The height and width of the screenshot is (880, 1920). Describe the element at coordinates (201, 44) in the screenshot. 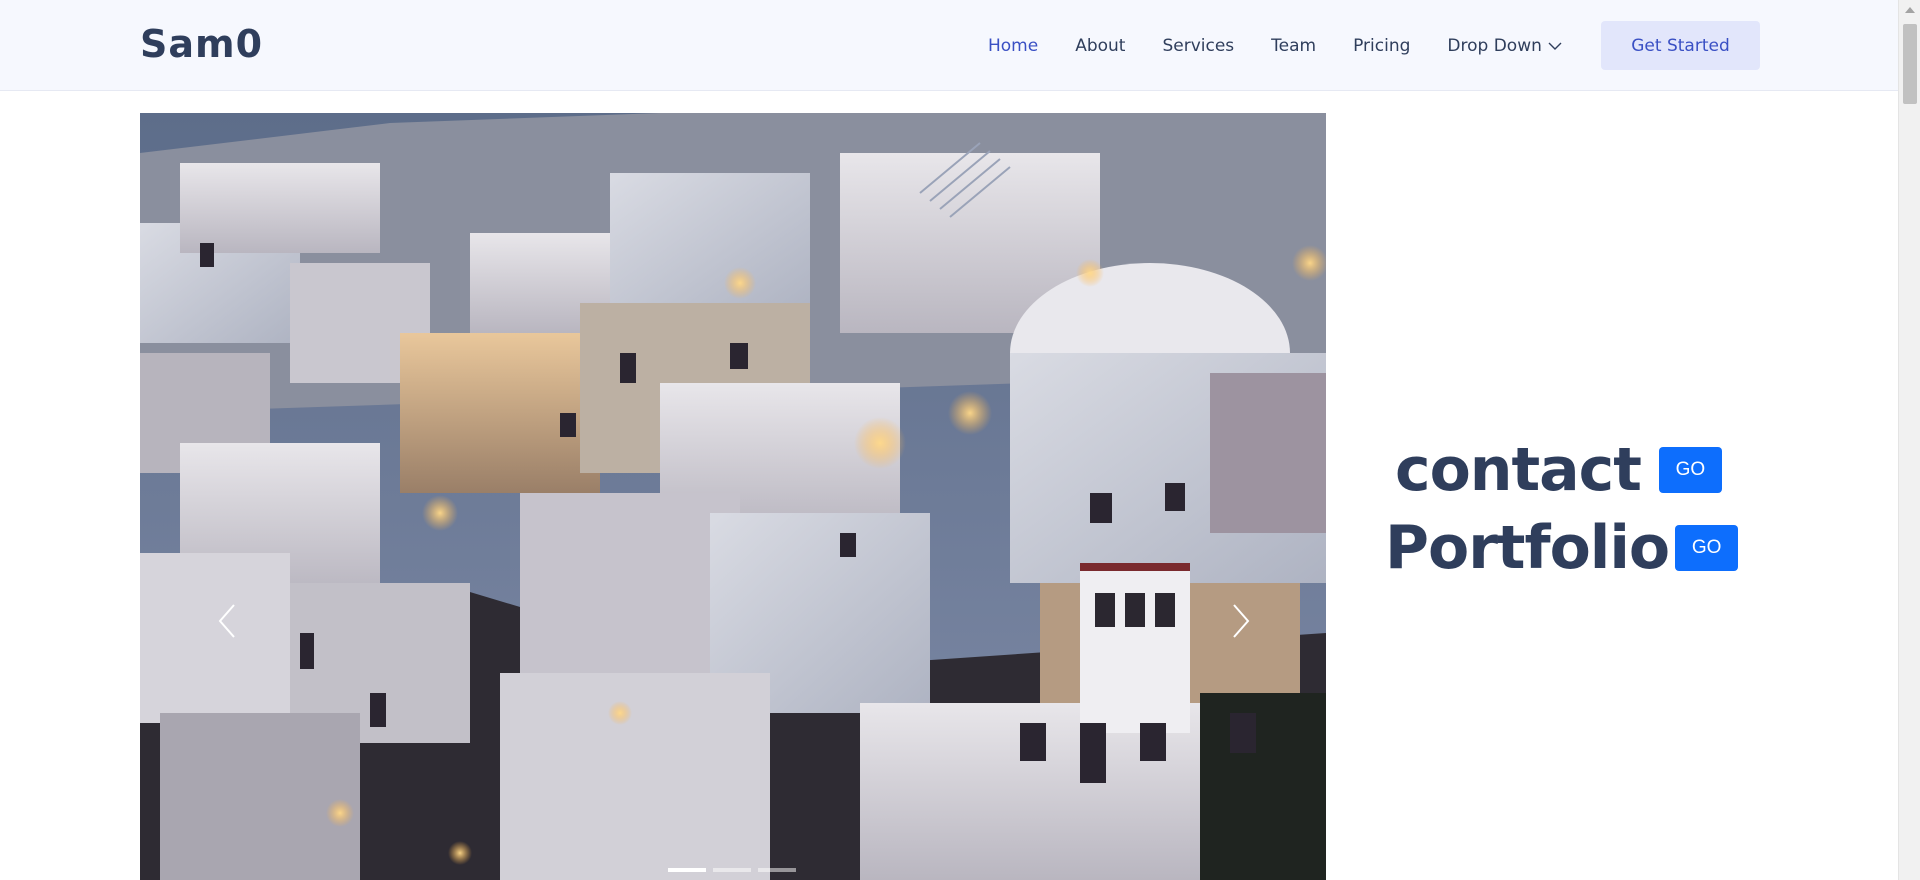

I see `site-logo: Sam0` at that location.